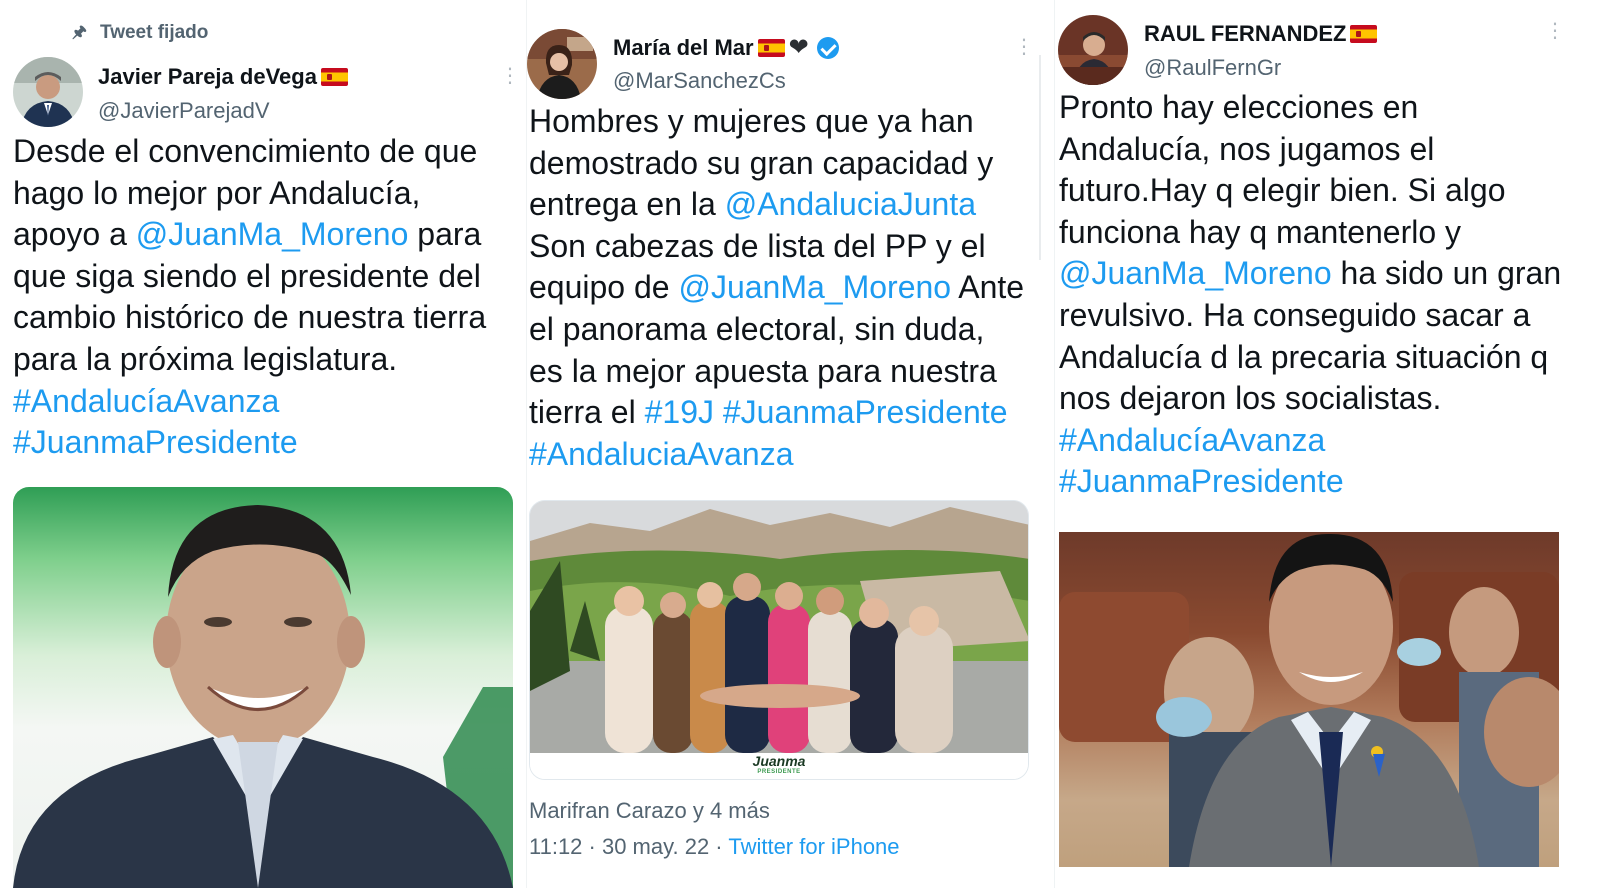 The height and width of the screenshot is (888, 1600). I want to click on photo-juanma-moreno-parliament, so click(1309, 700).